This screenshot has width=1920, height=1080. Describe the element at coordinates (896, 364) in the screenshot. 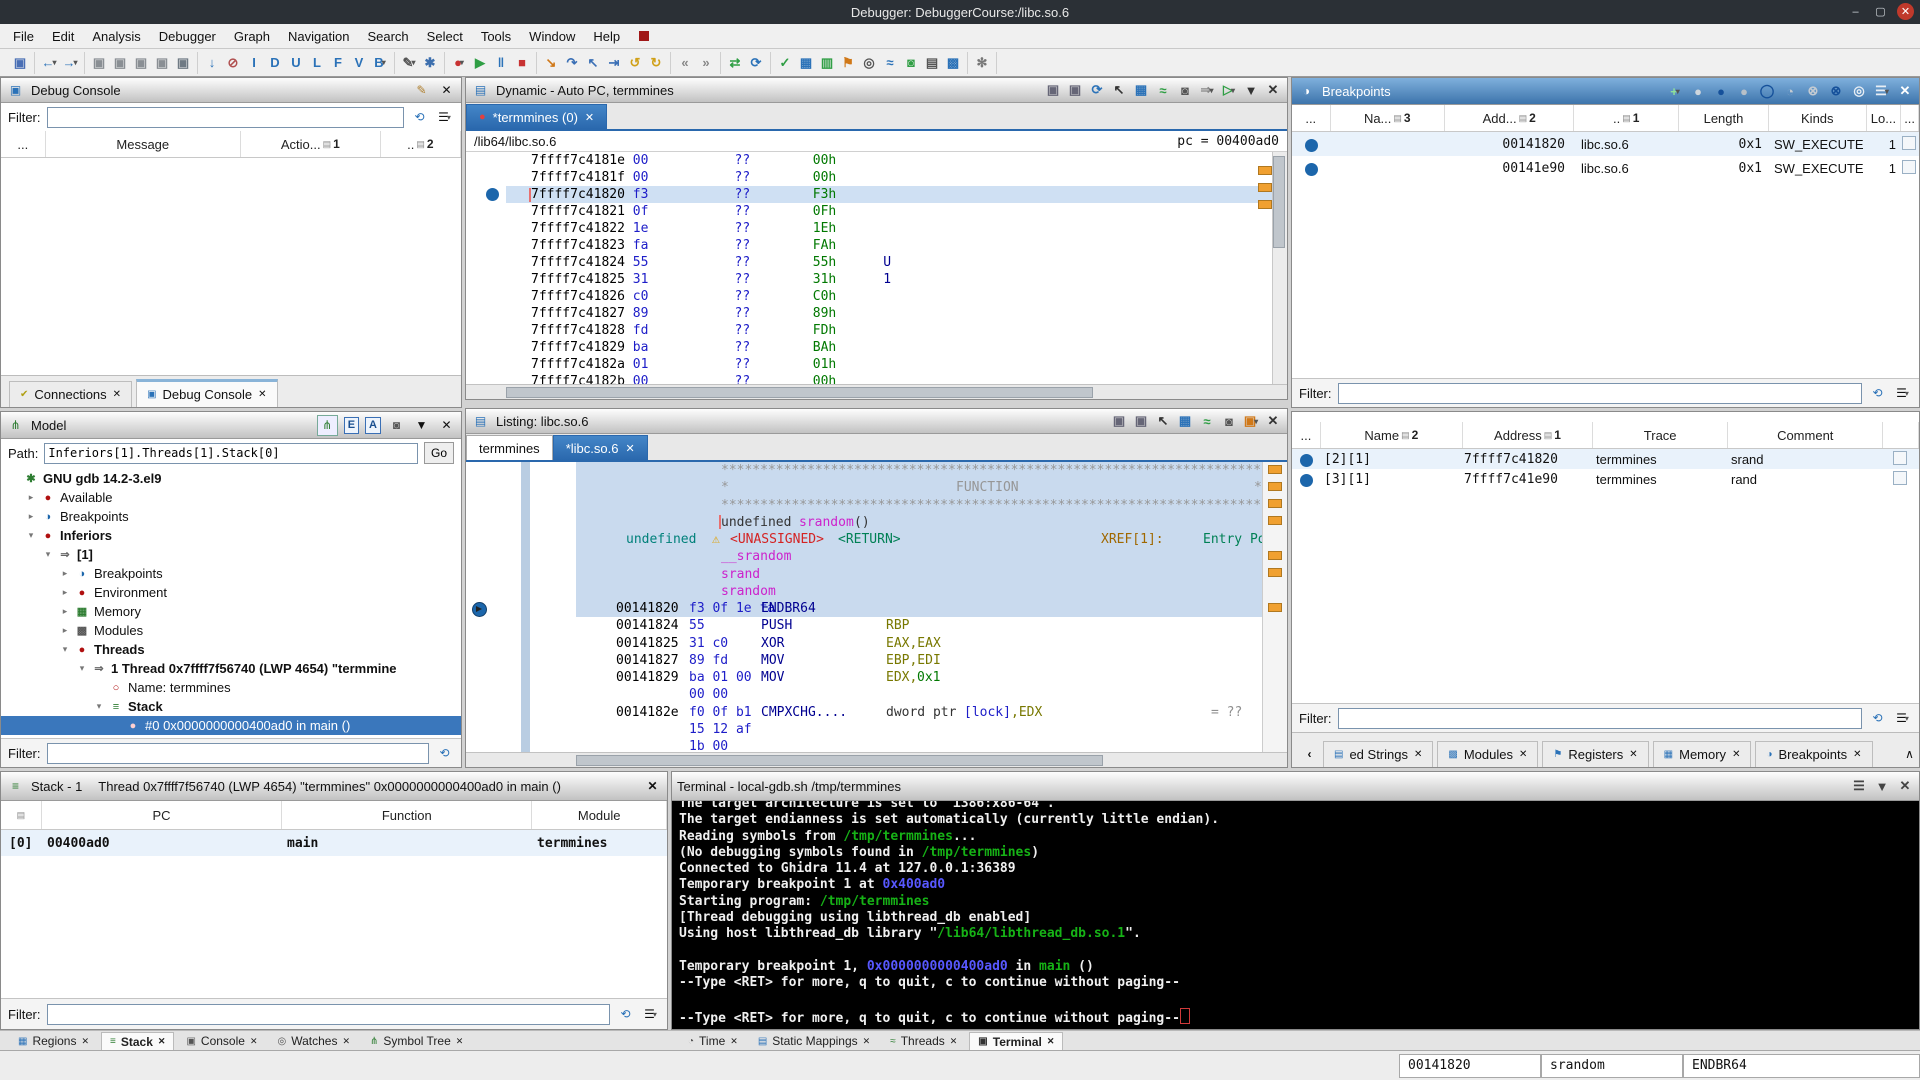

I see `byte-row: 7ffff7c4182a 01 ?? 01h` at that location.